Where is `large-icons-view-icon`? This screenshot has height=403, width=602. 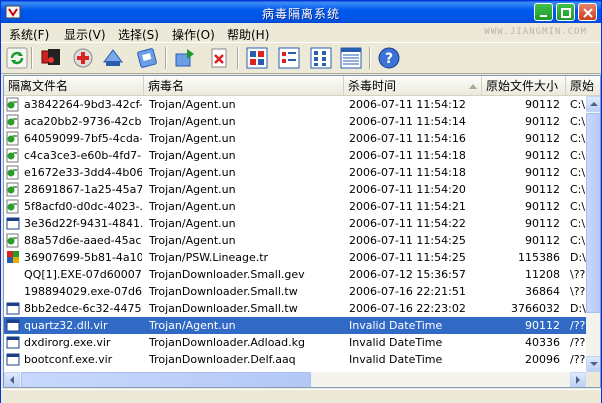
large-icons-view-icon is located at coordinates (257, 58).